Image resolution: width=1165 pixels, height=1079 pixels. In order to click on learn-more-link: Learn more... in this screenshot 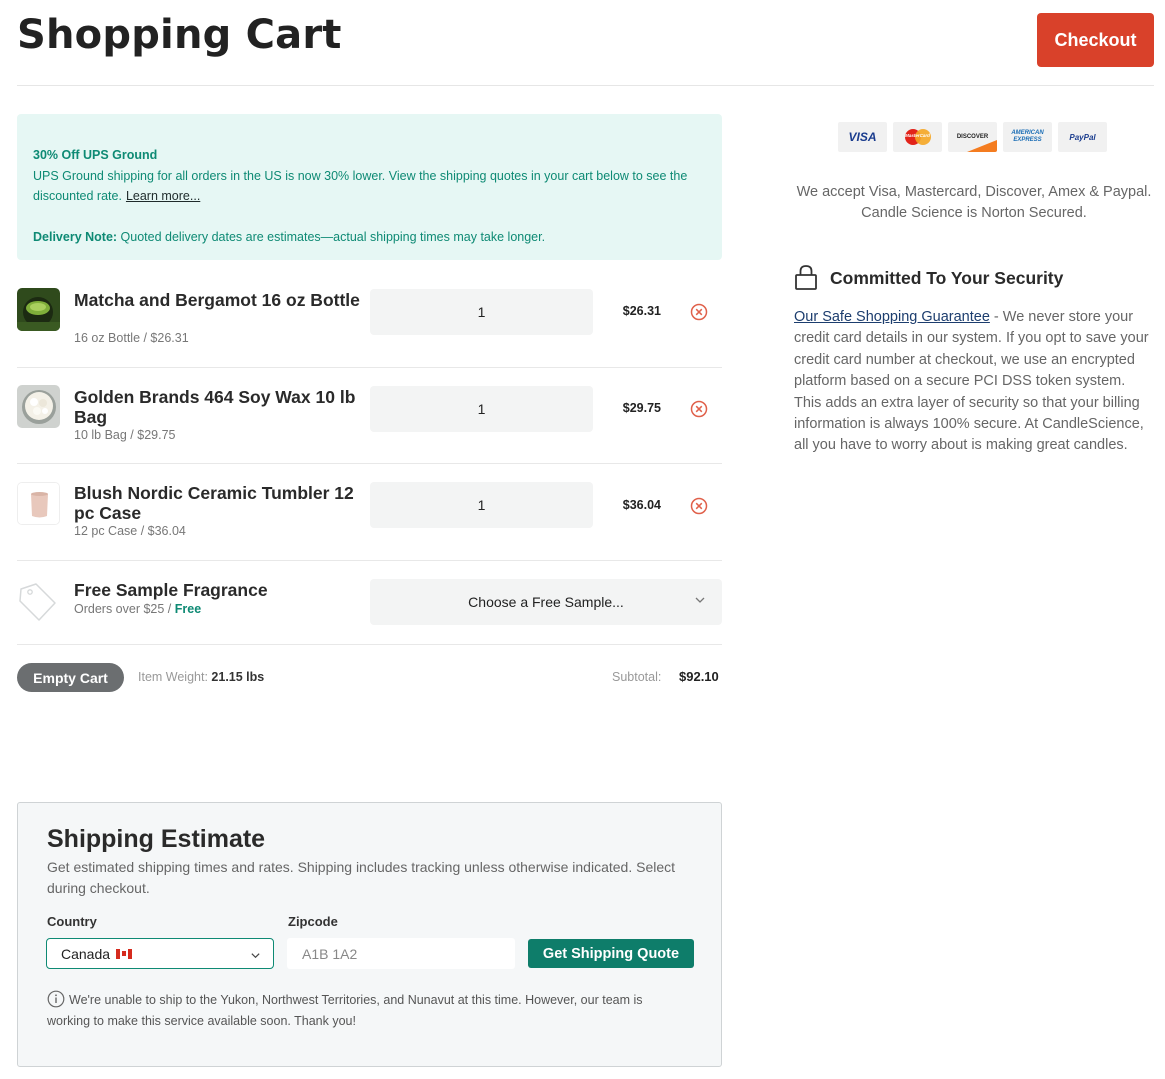, I will do `click(163, 196)`.